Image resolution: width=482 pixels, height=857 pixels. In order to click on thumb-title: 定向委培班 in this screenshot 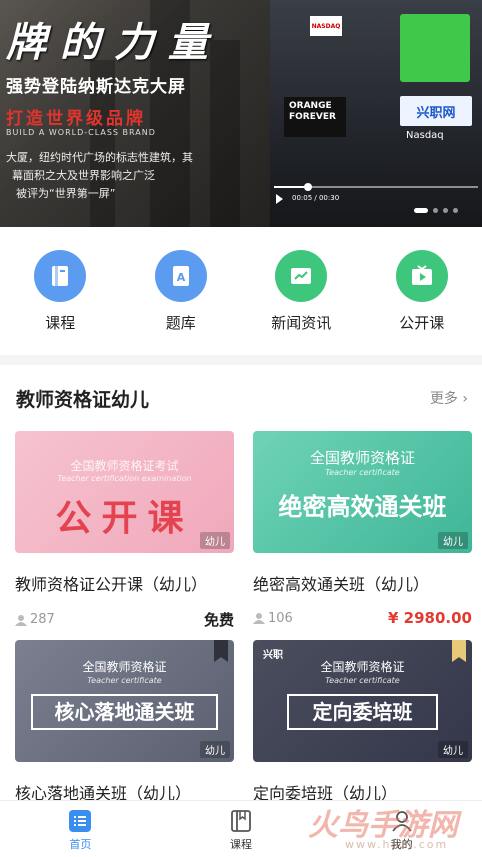, I will do `click(362, 712)`.